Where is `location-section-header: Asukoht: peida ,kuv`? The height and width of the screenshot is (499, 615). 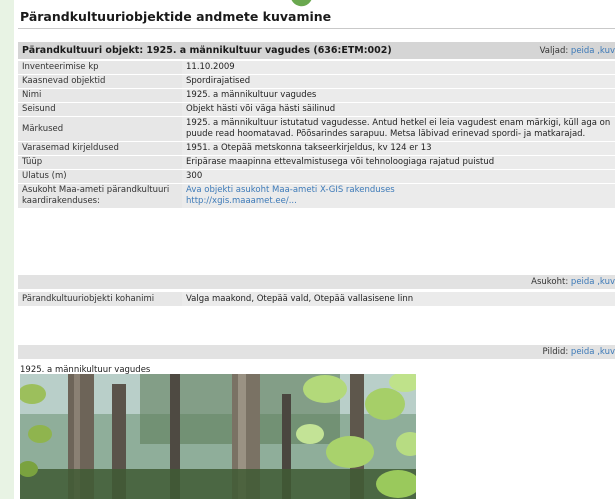 location-section-header: Asukoht: peida ,kuv is located at coordinates (316, 282).